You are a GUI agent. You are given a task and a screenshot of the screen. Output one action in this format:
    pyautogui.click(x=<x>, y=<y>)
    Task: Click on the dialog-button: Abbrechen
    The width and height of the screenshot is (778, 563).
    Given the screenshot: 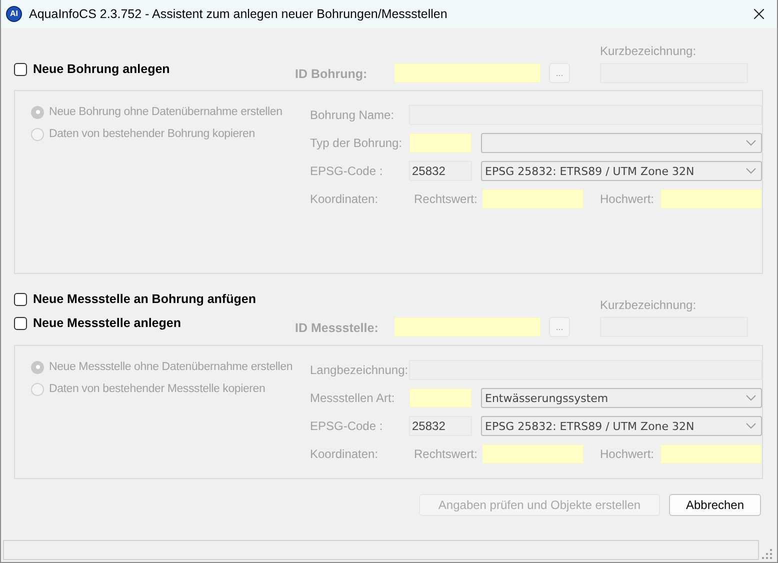 What is the action you would take?
    pyautogui.click(x=715, y=505)
    